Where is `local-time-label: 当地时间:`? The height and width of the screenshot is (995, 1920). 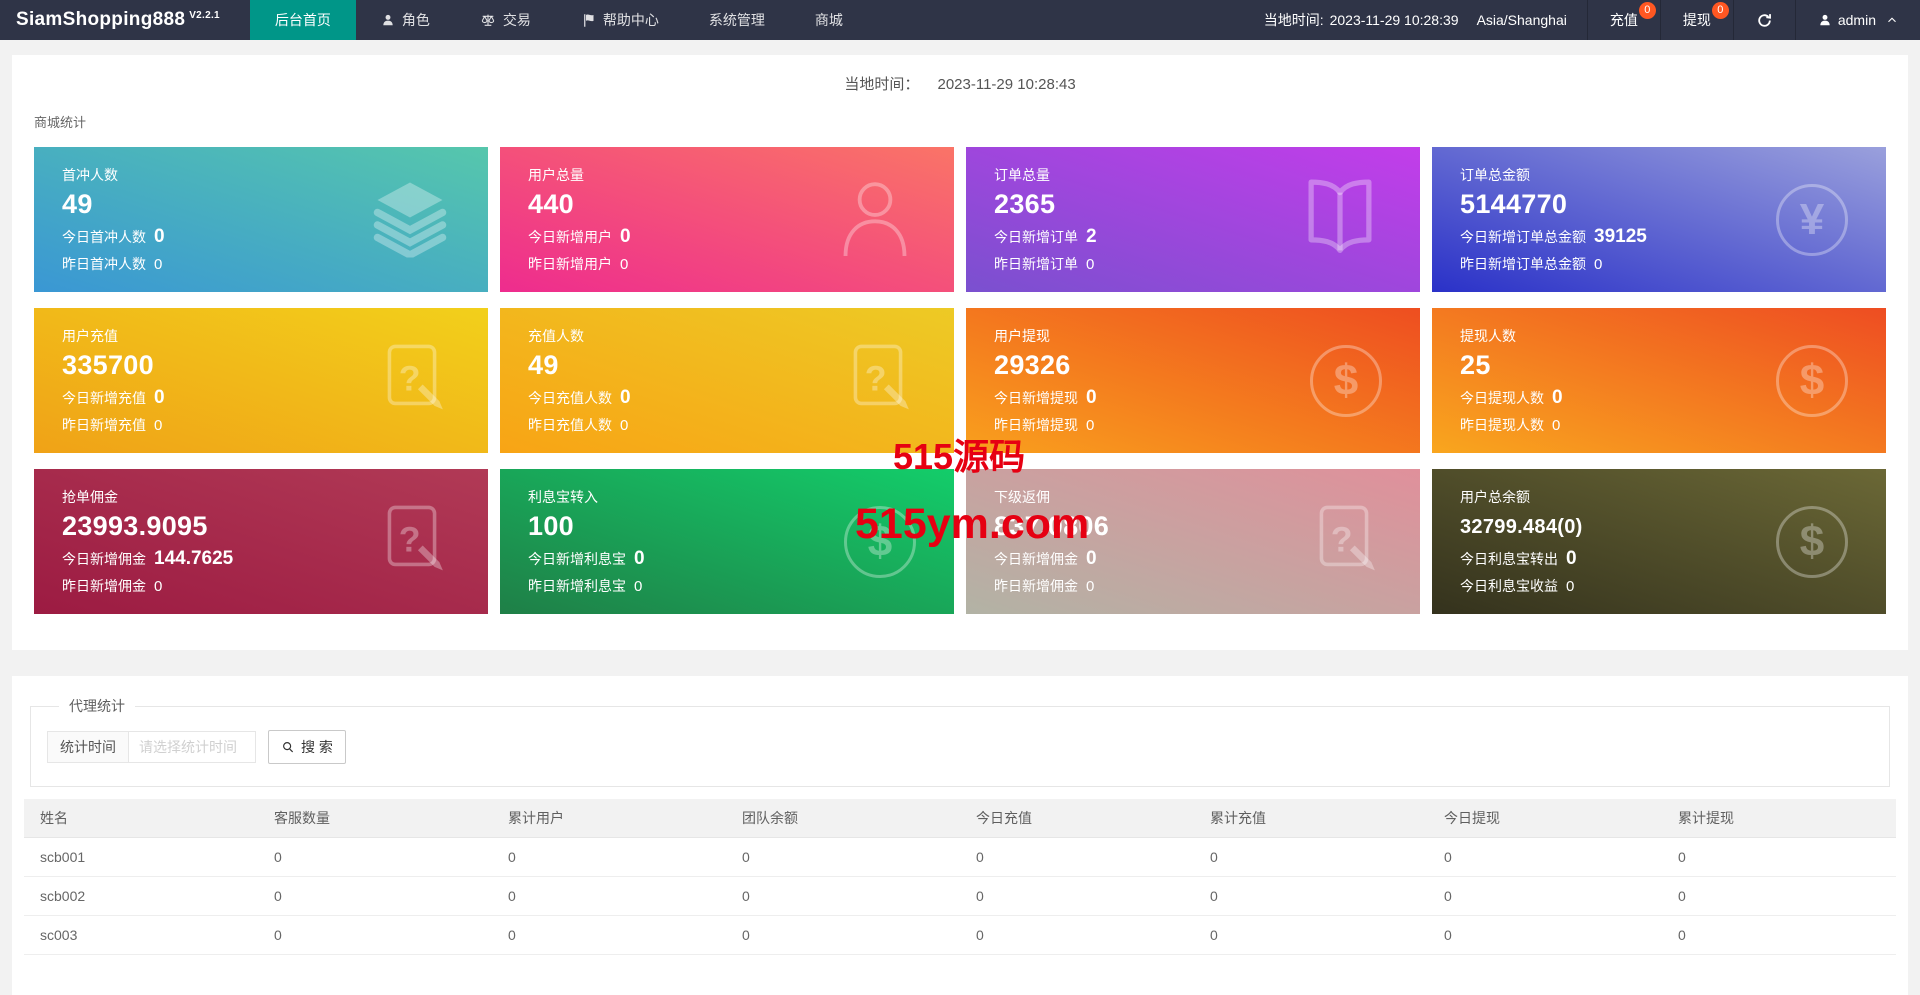
local-time-label: 当地时间: is located at coordinates (1293, 20).